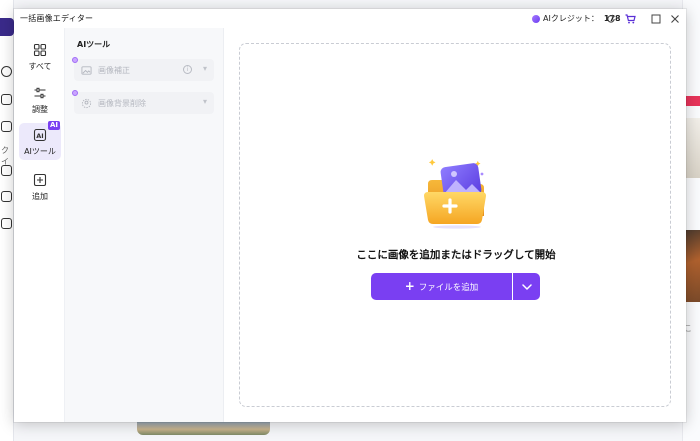  What do you see at coordinates (655, 18) in the screenshot?
I see `maximize-icon` at bounding box center [655, 18].